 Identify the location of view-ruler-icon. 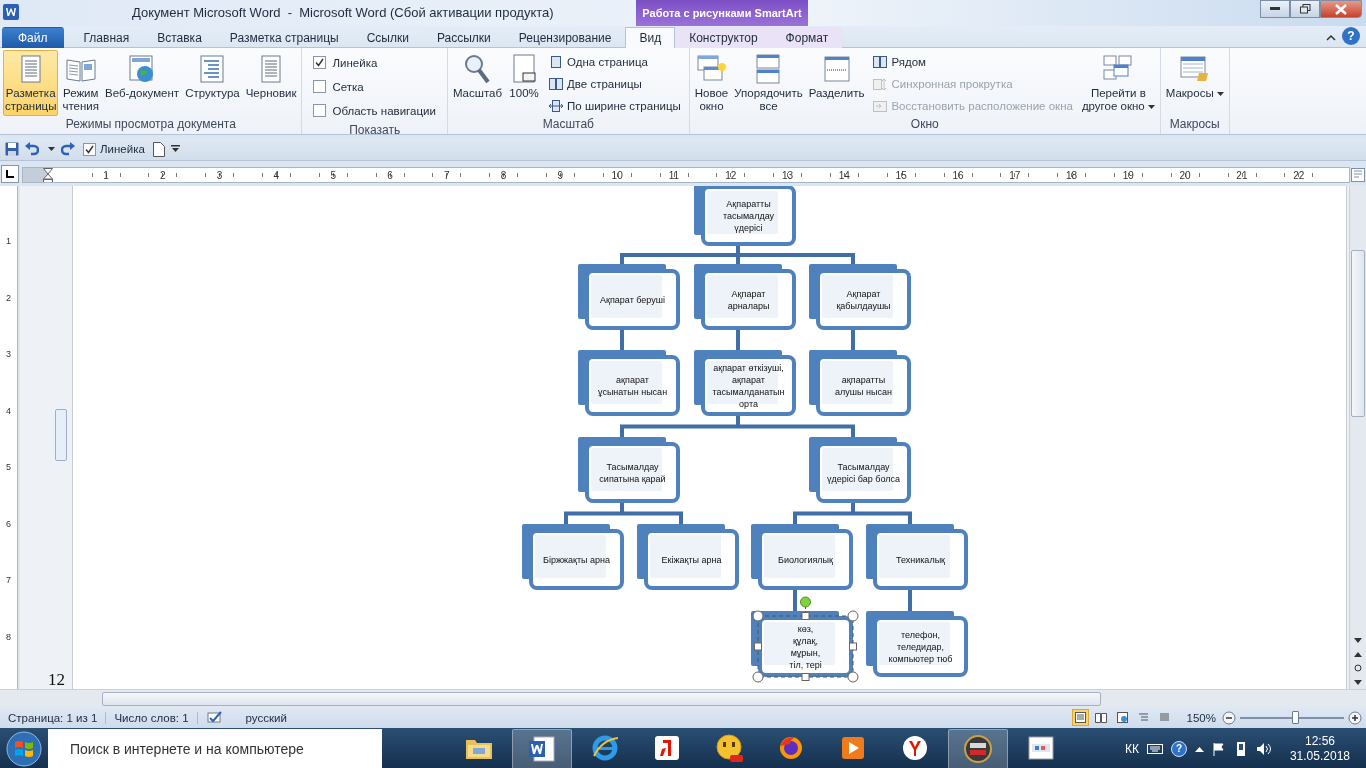
(1358, 175).